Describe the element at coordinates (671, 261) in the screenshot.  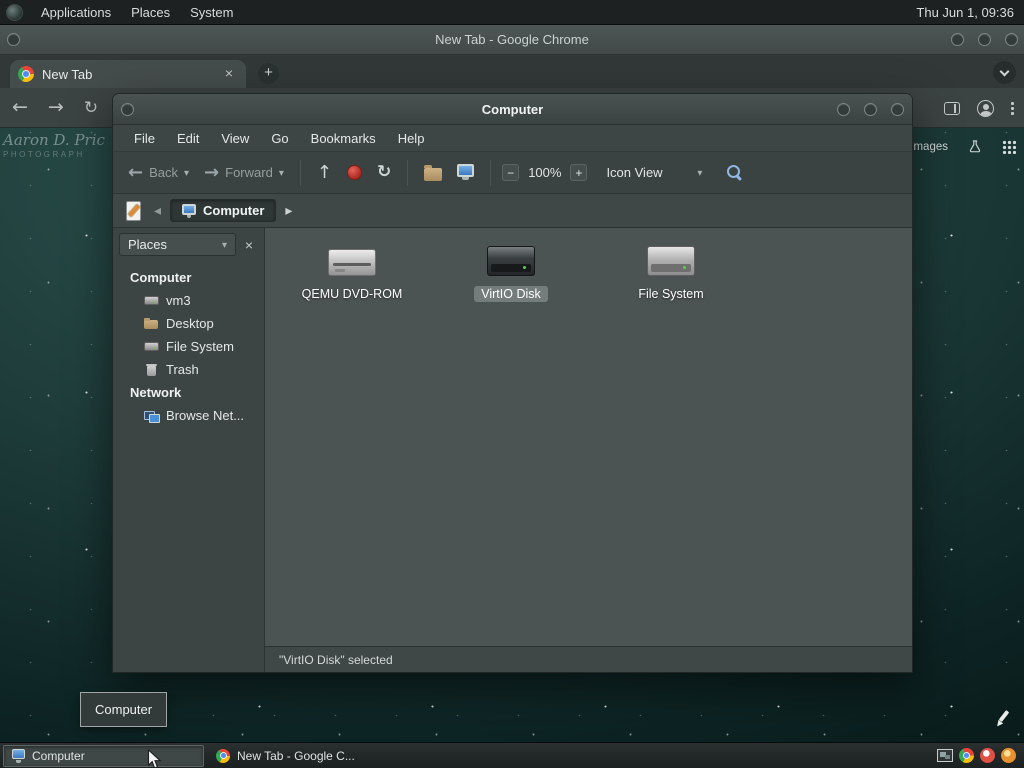
I see `hard-disk-icon` at that location.